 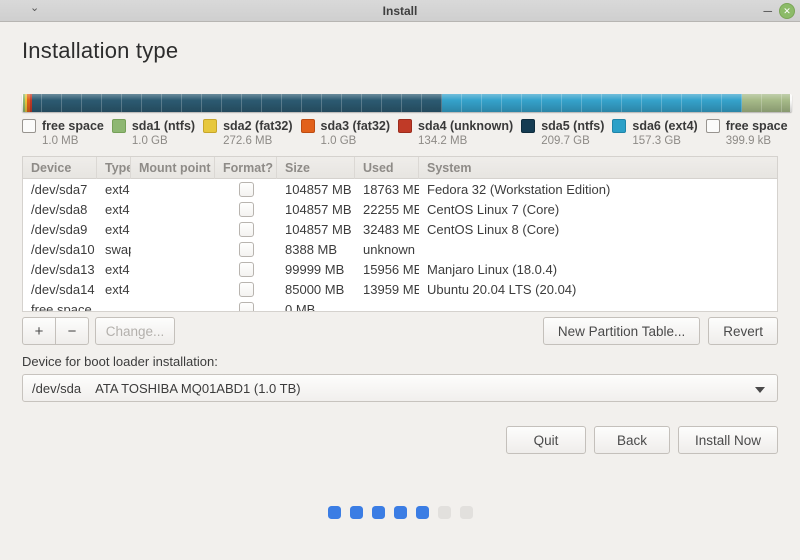 I want to click on partition-bar, so click(x=407, y=103).